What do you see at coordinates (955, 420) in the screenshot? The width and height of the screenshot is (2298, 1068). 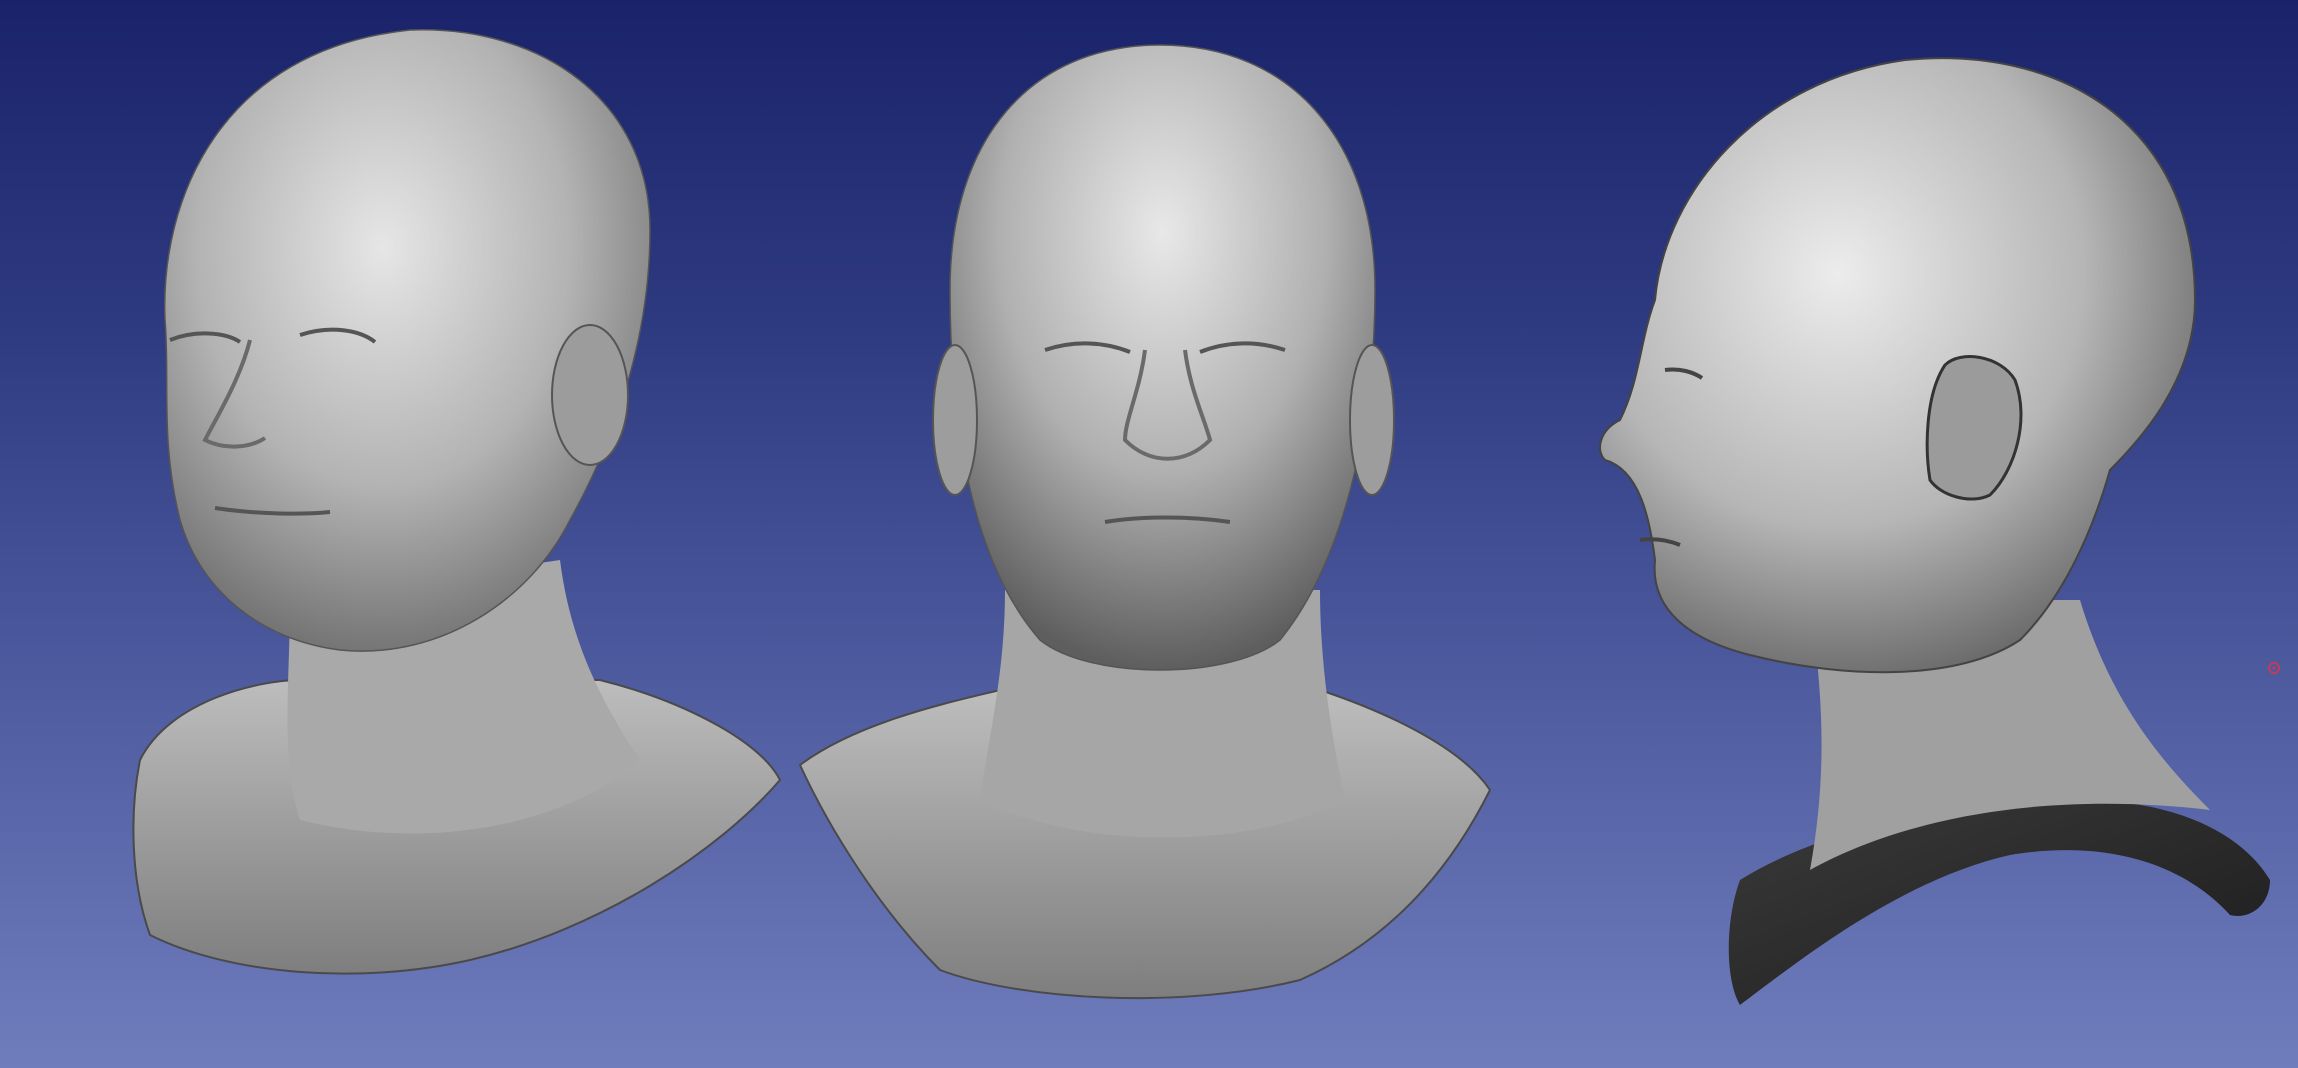 I see `mesh-2-ear-left` at bounding box center [955, 420].